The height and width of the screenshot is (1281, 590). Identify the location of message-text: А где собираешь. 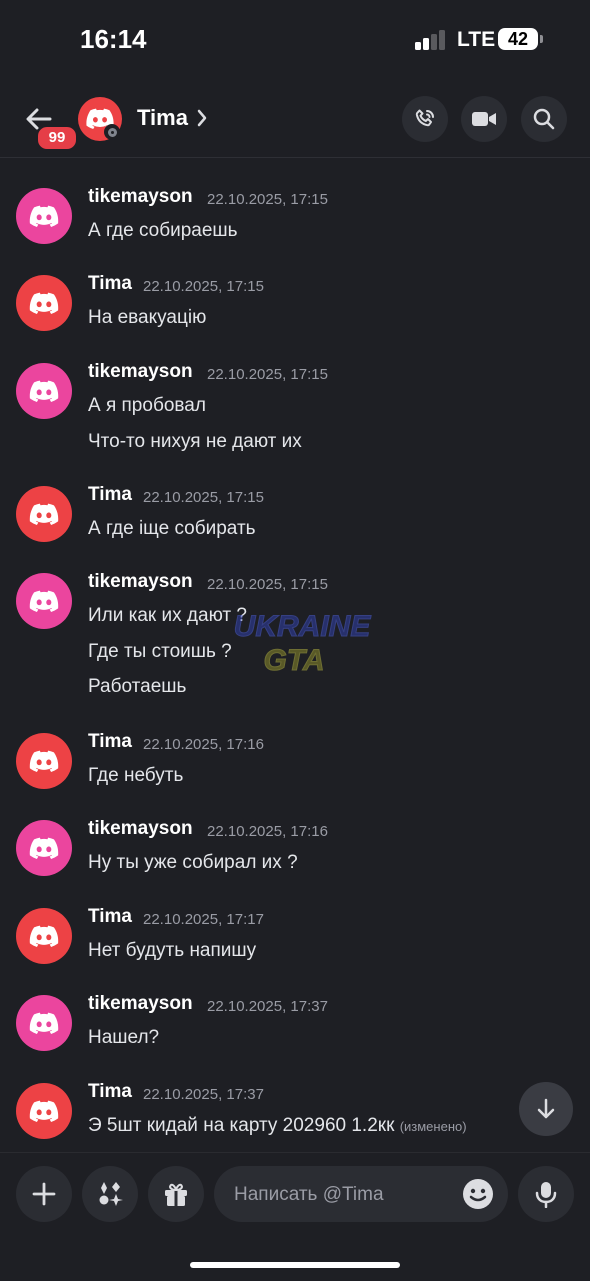
(163, 231).